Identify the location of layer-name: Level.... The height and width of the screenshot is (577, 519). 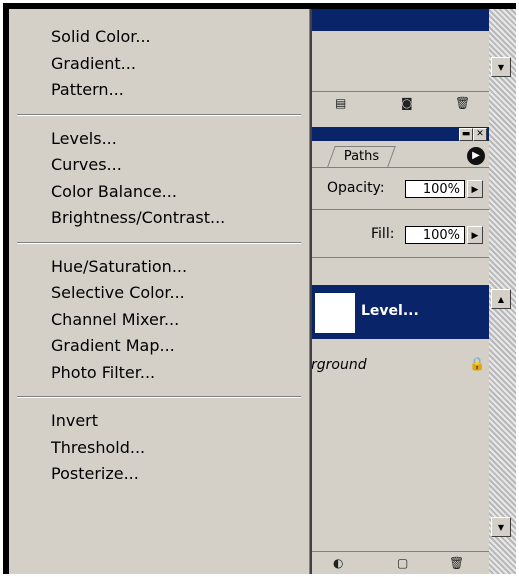
(390, 311).